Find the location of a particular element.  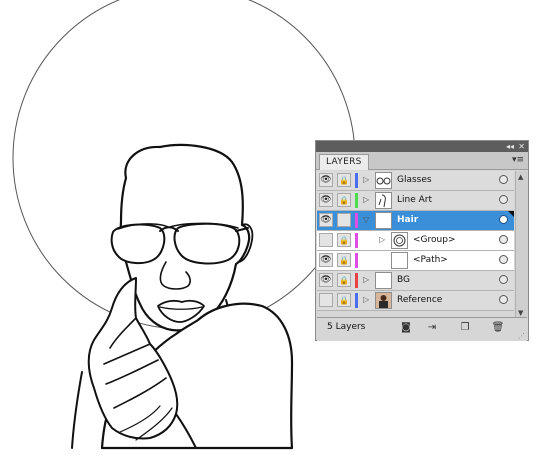

layer-row: 👁 🔒 <Path> is located at coordinates (415, 261).